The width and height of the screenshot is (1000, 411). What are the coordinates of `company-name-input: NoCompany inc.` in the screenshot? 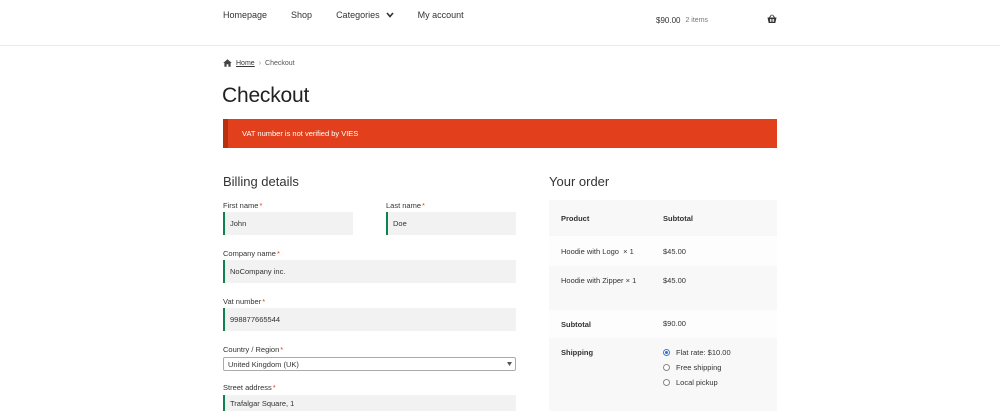 It's located at (369, 271).